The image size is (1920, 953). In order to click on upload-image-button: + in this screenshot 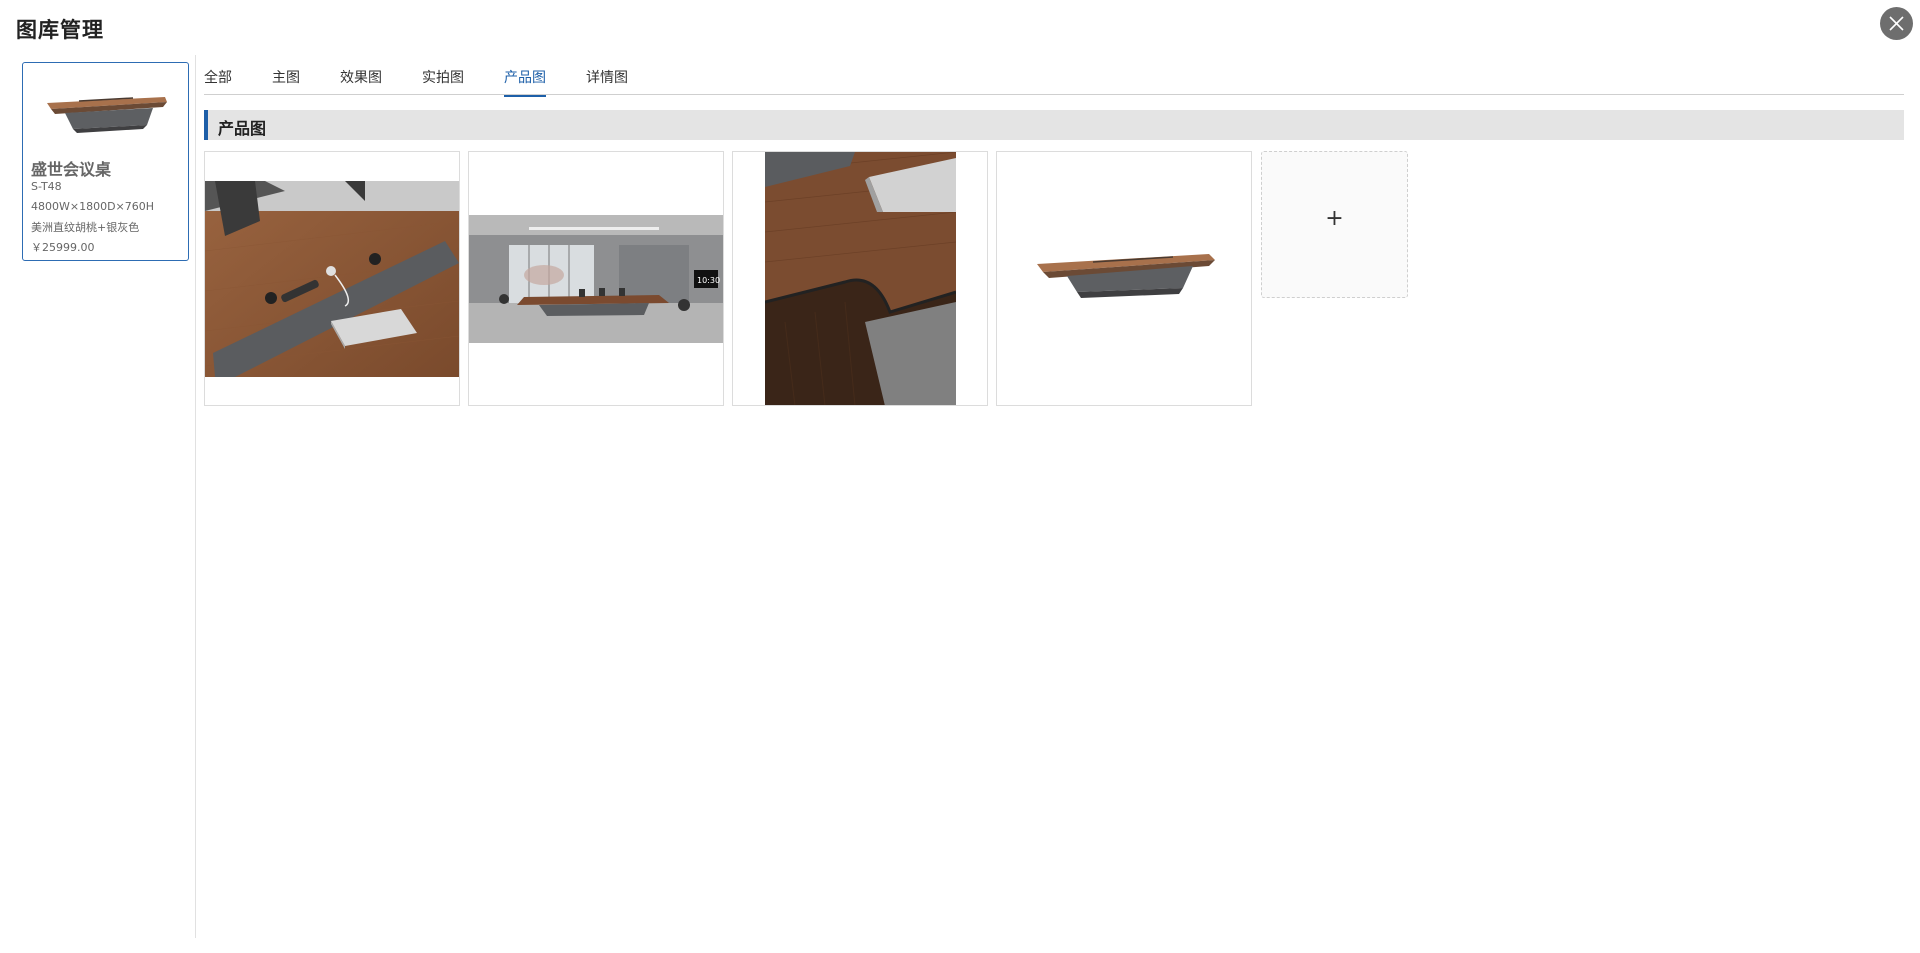, I will do `click(1334, 224)`.